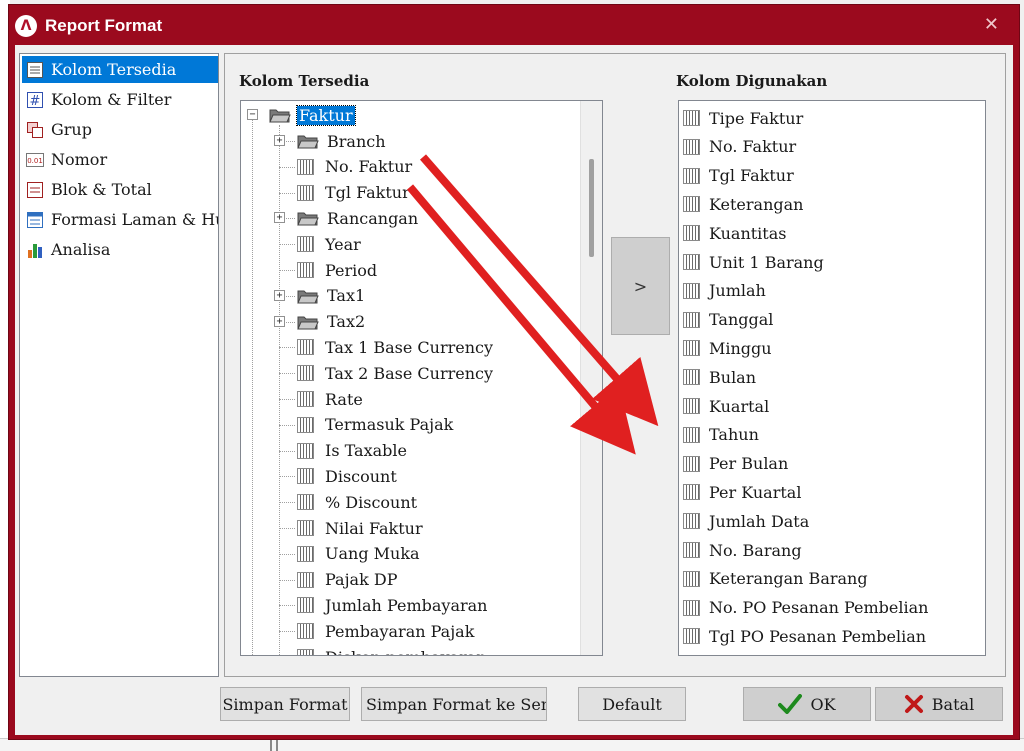  I want to click on nav-item-label: Kolom & Filter, so click(111, 99).